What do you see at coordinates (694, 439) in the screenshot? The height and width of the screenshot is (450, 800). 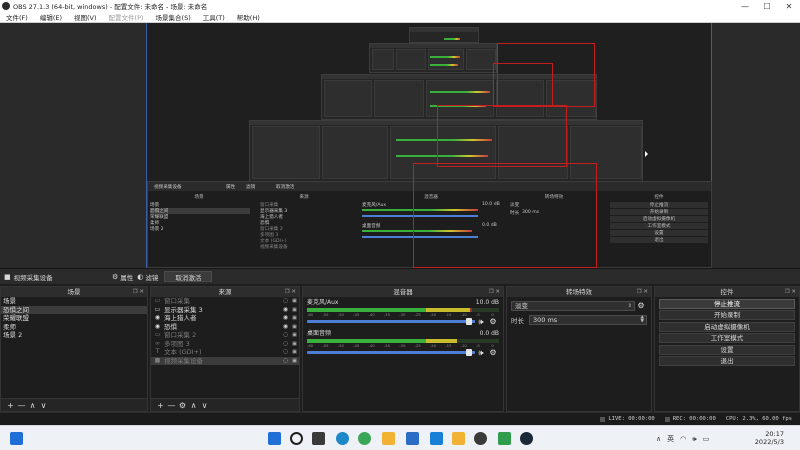 I see `volume-icon: 🕪` at bounding box center [694, 439].